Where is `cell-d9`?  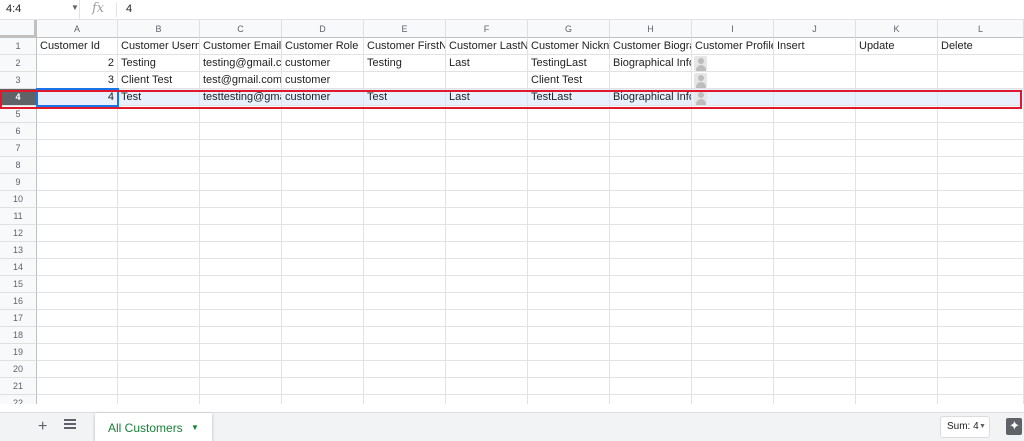 cell-d9 is located at coordinates (323, 182).